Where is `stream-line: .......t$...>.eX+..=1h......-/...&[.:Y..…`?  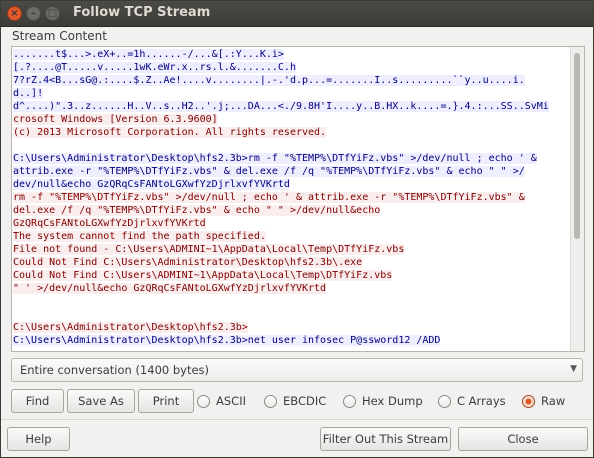
stream-line: .......t$...>.eX+..=1h......-/...&[.:Y..… is located at coordinates (291, 54).